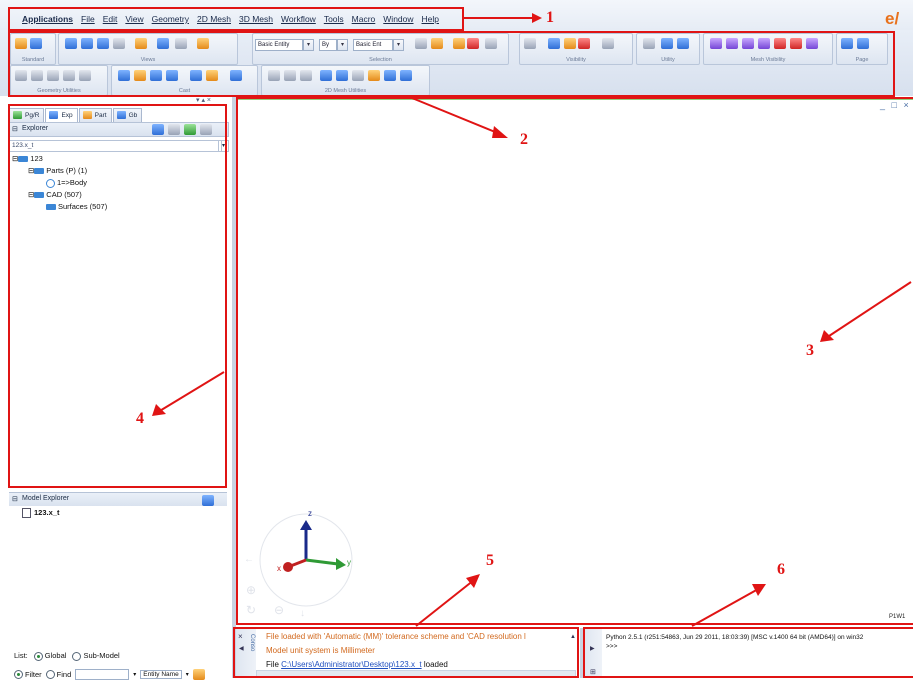 Image resolution: width=913 pixels, height=680 pixels. I want to click on model-item: 123.x_t, so click(41, 513).